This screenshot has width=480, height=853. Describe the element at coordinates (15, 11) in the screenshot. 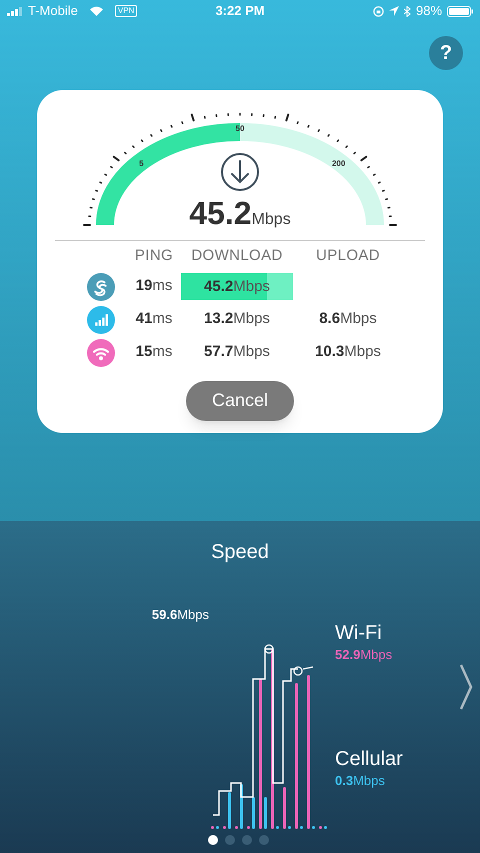

I see `signal-icon` at that location.